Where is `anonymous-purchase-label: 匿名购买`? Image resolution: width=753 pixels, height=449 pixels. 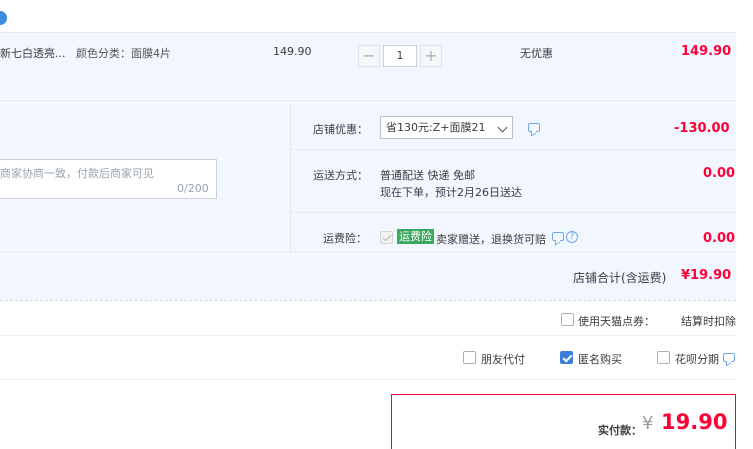 anonymous-purchase-label: 匿名购买 is located at coordinates (600, 359).